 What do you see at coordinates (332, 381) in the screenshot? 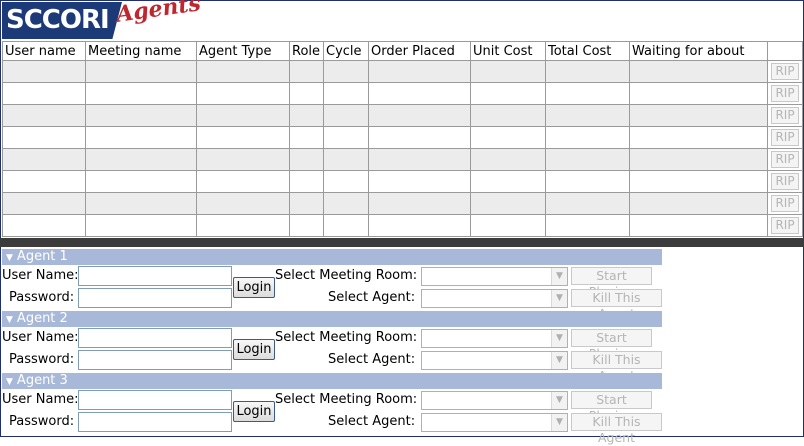
I see `agent-panel-header: ▼ Agent 3` at bounding box center [332, 381].